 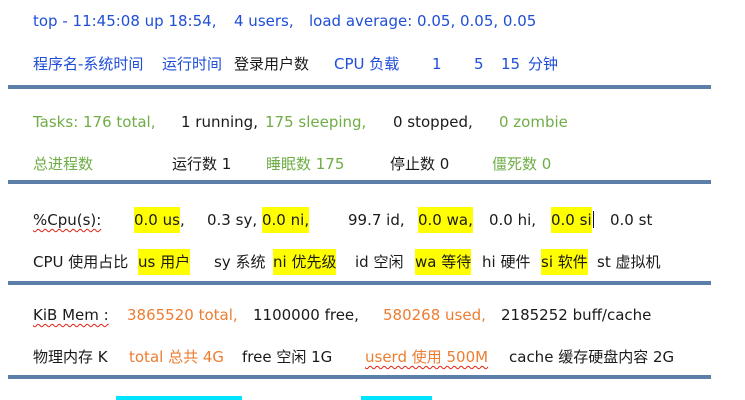 I want to click on cpu-si-cn: si 软件, so click(x=564, y=262).